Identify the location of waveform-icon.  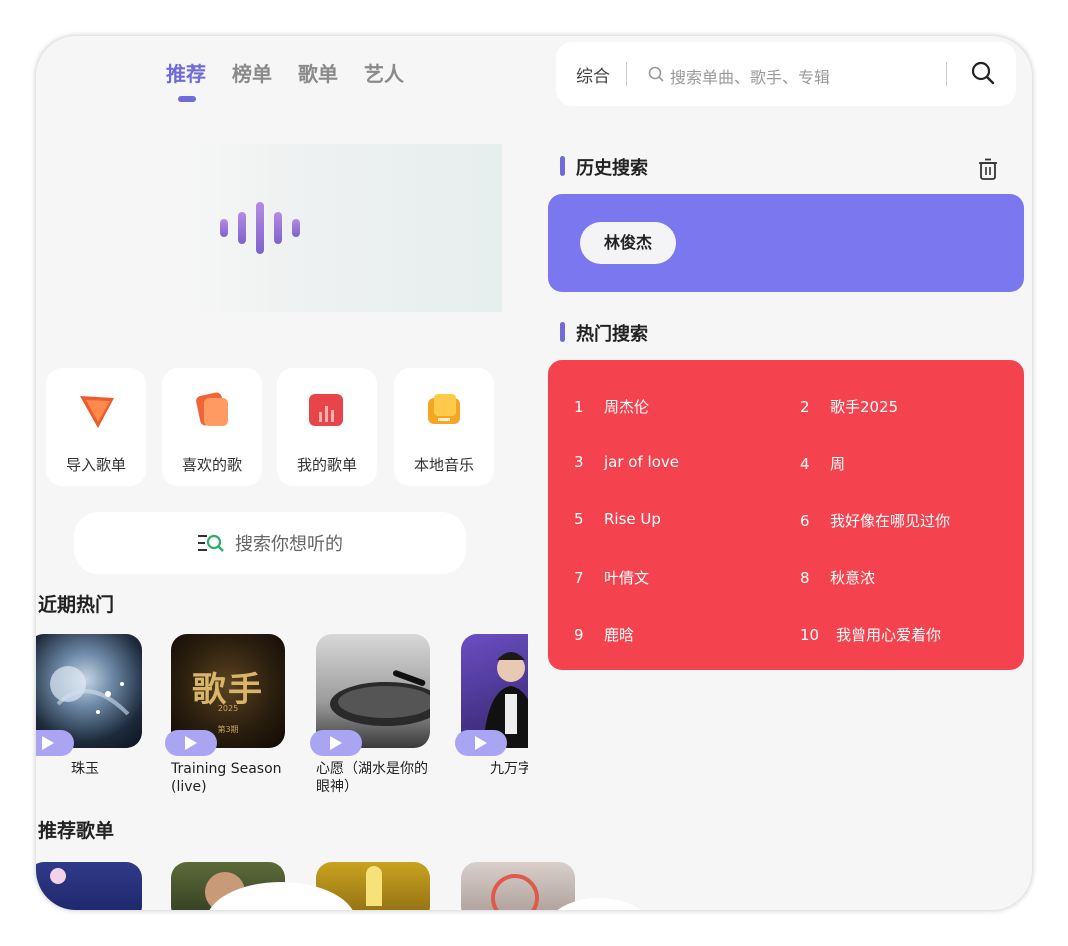
(260, 228).